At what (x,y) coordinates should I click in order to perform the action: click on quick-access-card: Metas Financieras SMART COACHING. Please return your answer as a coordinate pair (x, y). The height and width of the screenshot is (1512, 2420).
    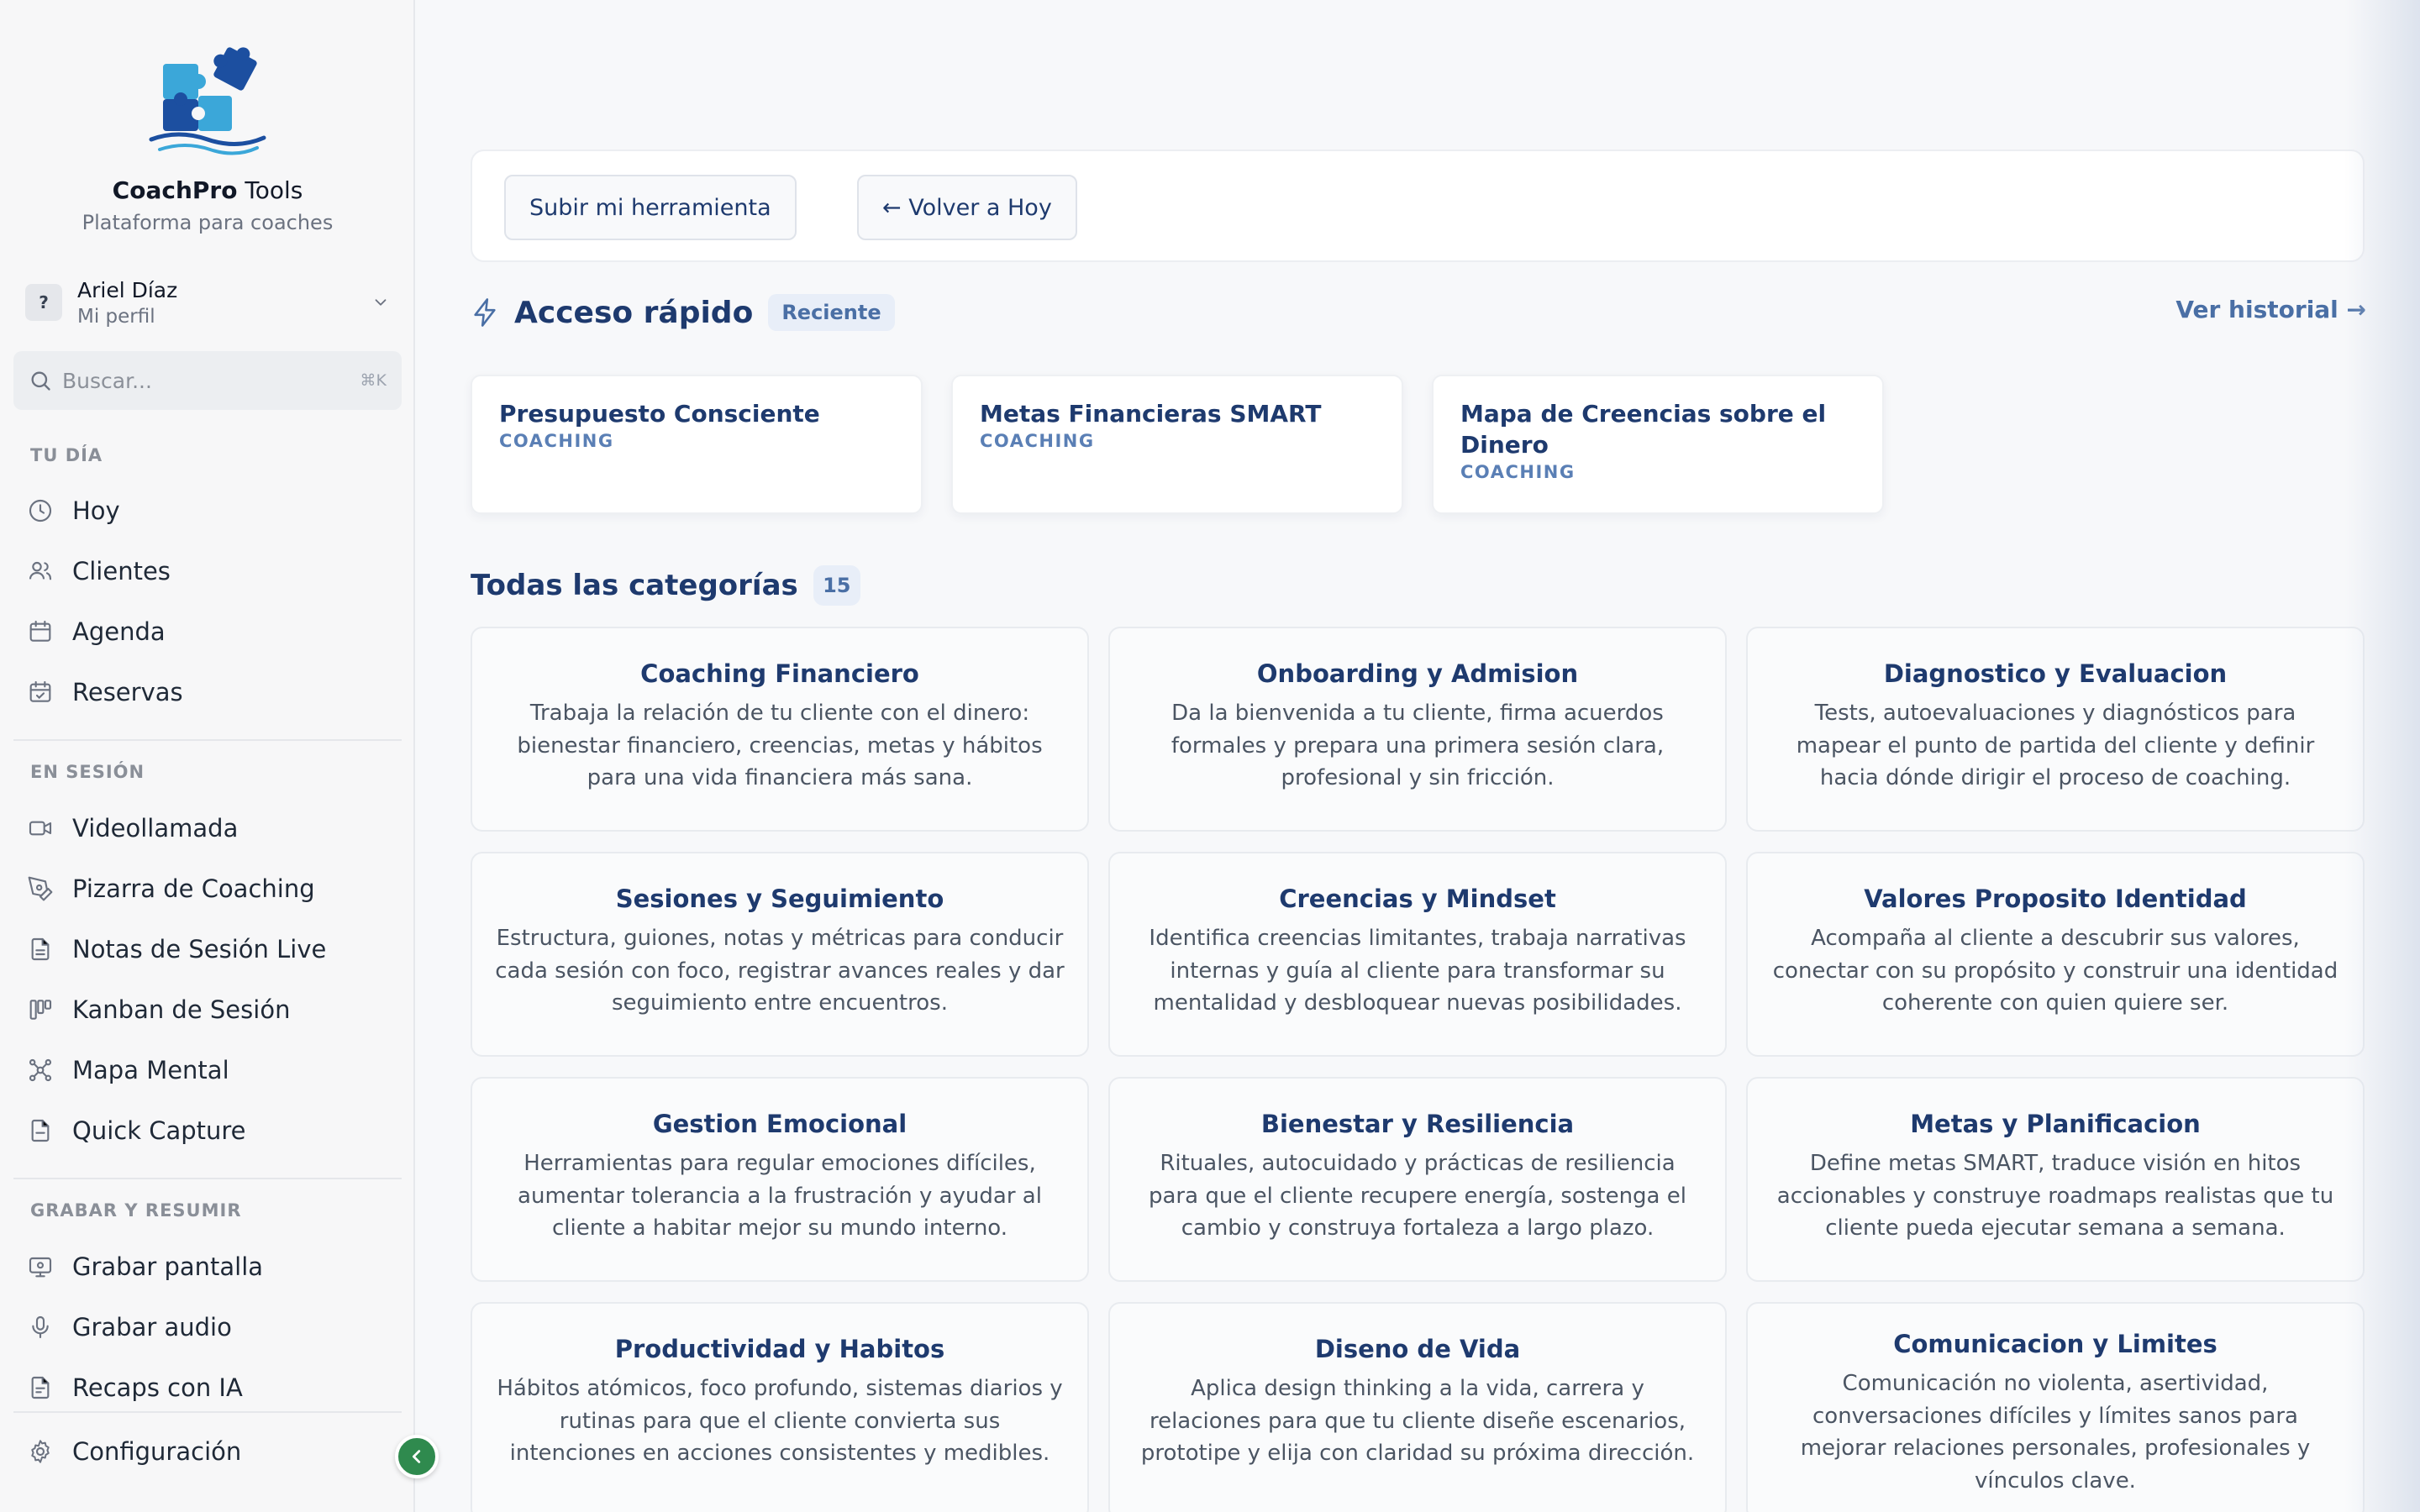
    Looking at the image, I should click on (1177, 444).